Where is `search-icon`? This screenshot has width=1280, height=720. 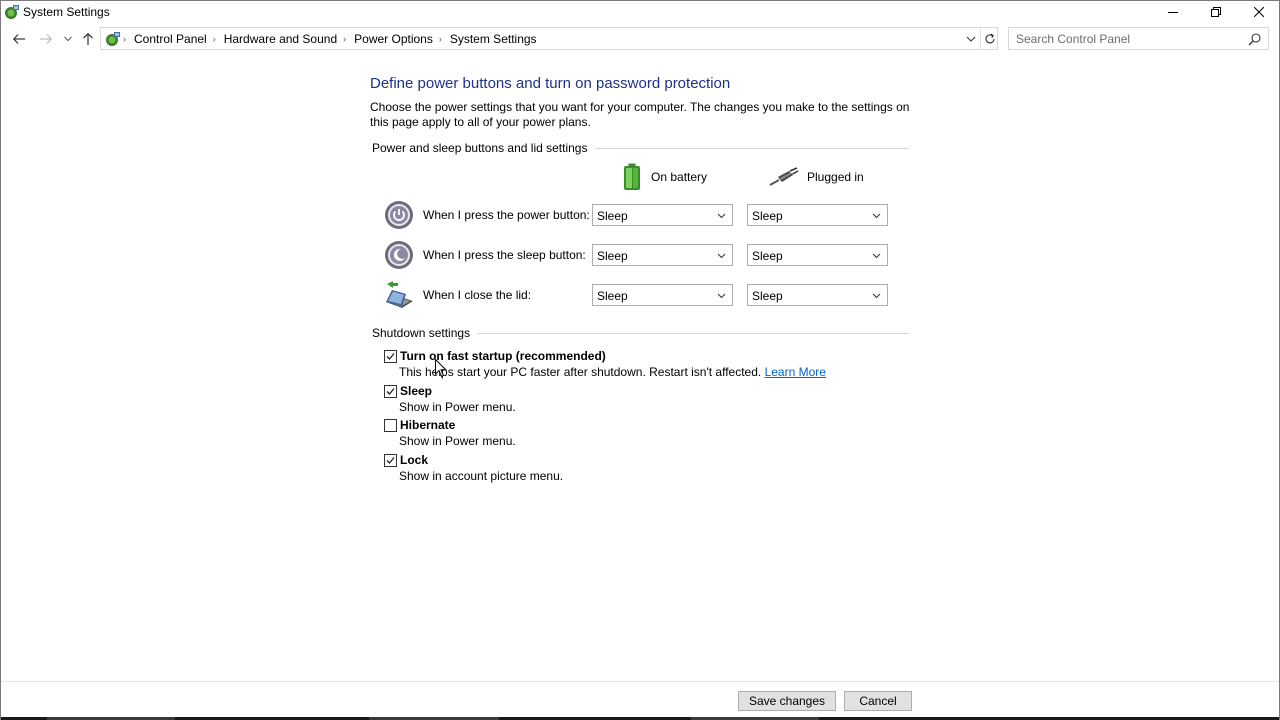 search-icon is located at coordinates (1254, 39).